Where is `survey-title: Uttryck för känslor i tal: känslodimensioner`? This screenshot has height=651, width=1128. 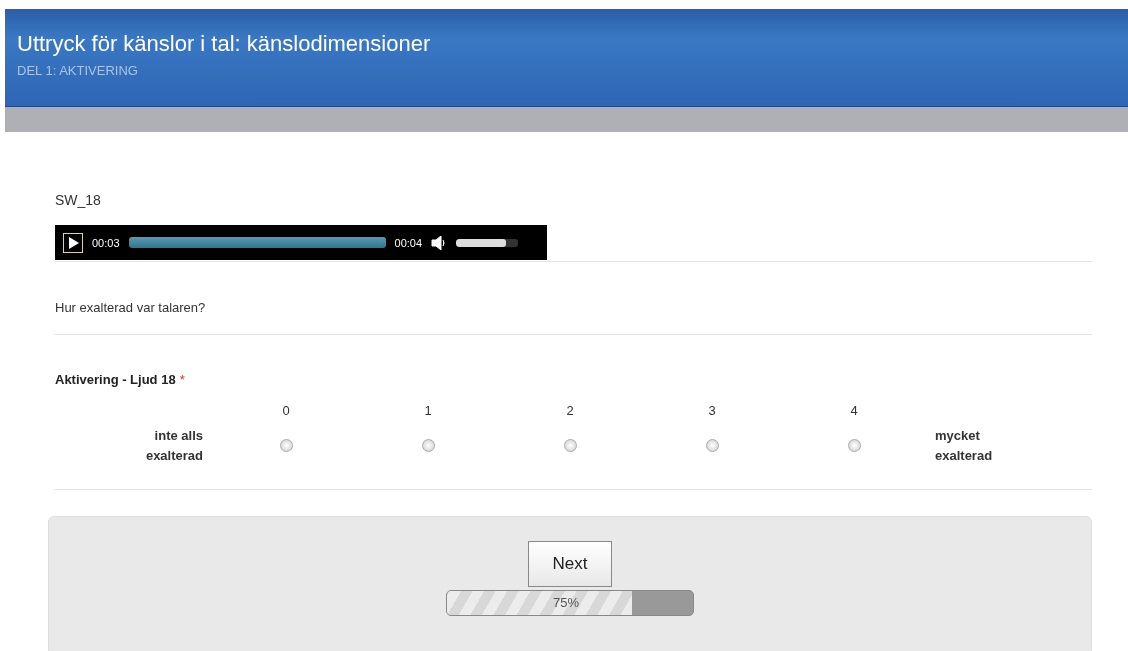
survey-title: Uttryck för känslor i tal: känslodimensioner is located at coordinates (224, 44).